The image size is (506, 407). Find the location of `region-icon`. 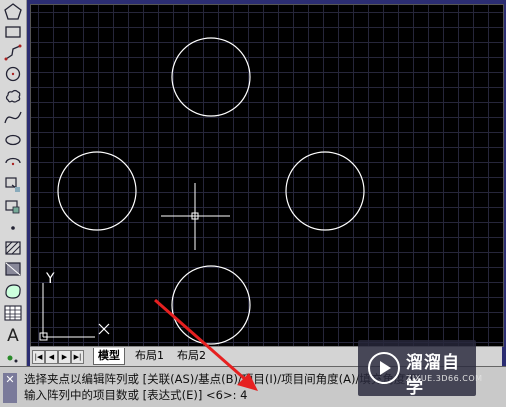

region-icon is located at coordinates (13, 291).